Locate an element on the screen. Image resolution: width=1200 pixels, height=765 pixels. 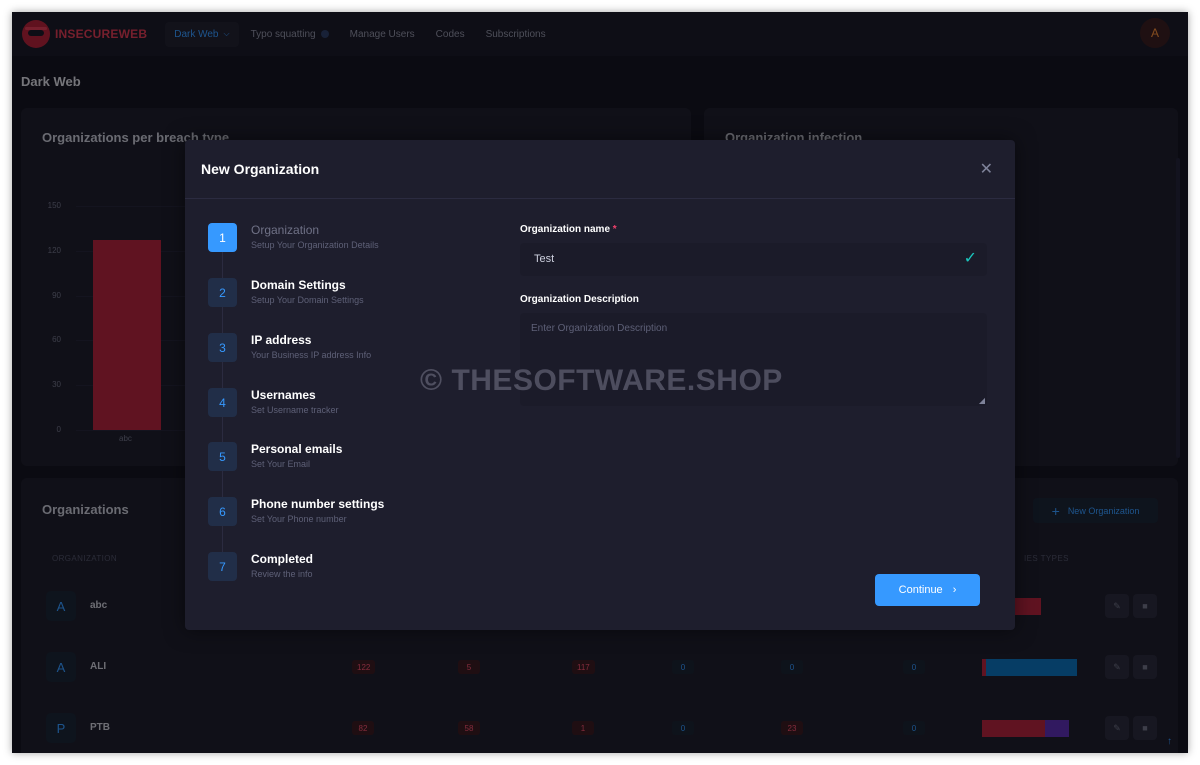
step-number: 3 is located at coordinates (222, 347).